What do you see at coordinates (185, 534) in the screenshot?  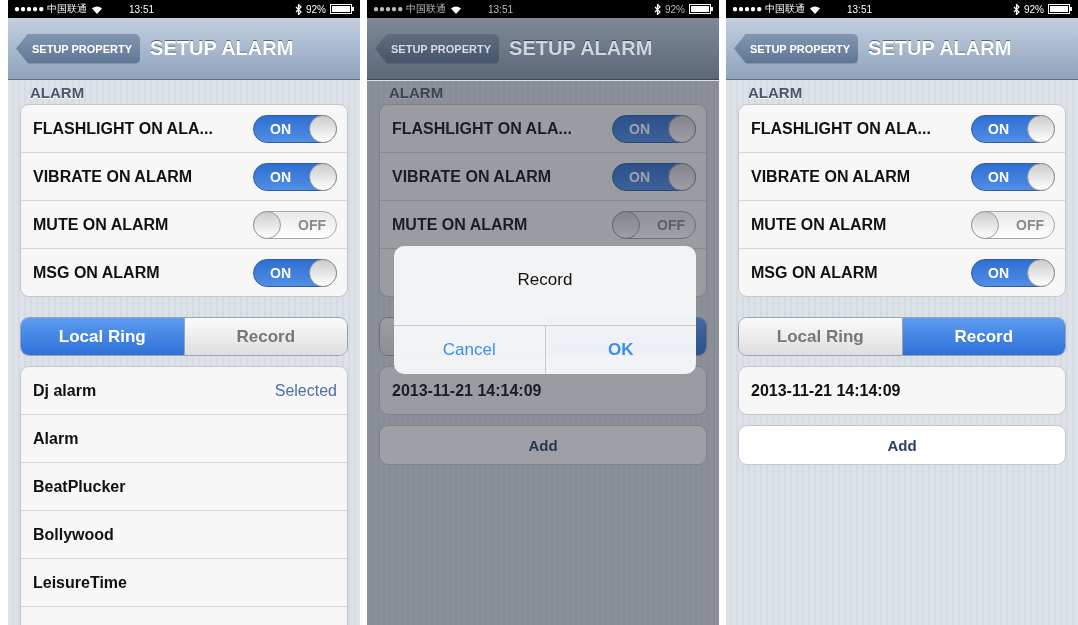 I see `list-item-label: Bollywood` at bounding box center [185, 534].